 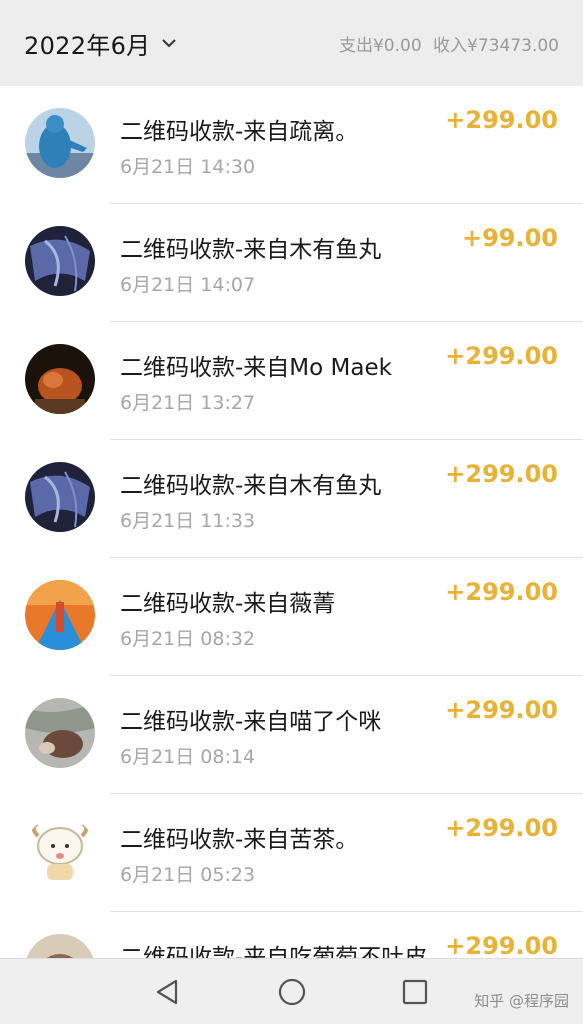 What do you see at coordinates (188, 285) in the screenshot?
I see `transaction-time: 6月21日 14:07` at bounding box center [188, 285].